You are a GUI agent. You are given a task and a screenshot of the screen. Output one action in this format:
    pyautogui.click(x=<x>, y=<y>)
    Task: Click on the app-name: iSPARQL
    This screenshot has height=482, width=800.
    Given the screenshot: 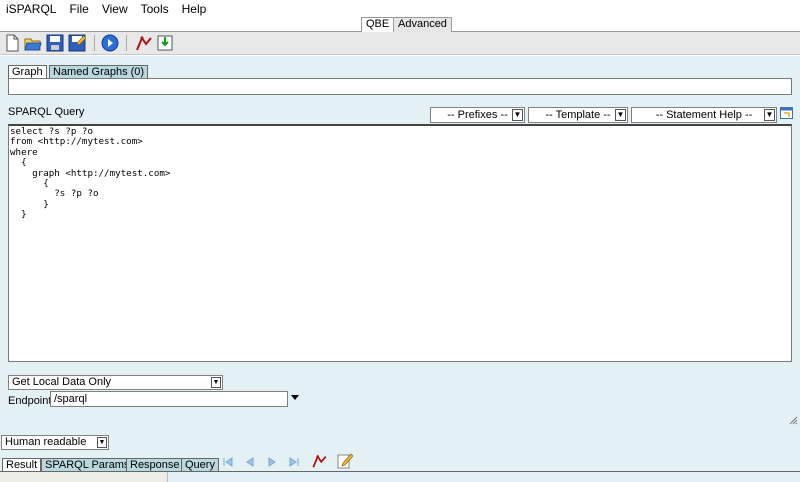 What is the action you would take?
    pyautogui.click(x=31, y=9)
    